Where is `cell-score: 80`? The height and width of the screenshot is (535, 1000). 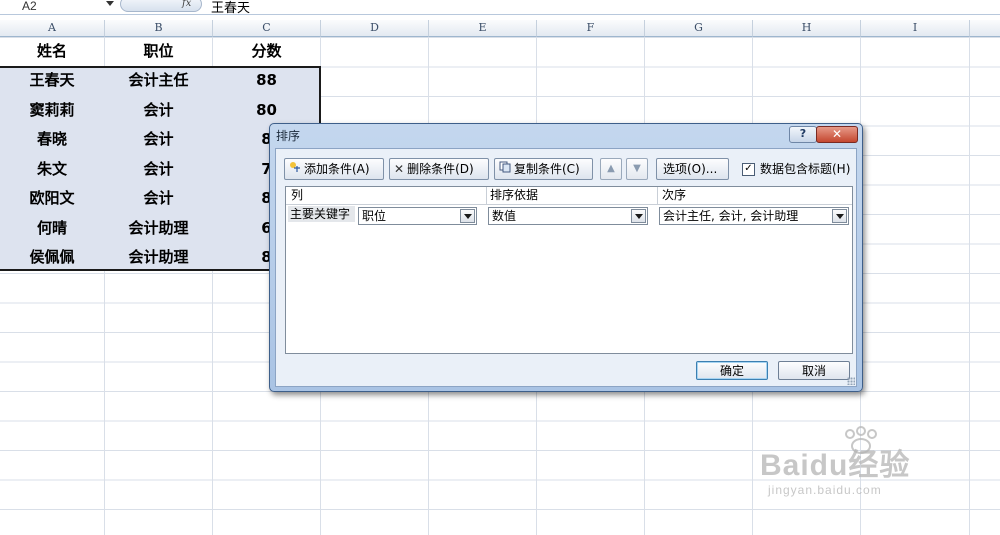
cell-score: 80 is located at coordinates (266, 110).